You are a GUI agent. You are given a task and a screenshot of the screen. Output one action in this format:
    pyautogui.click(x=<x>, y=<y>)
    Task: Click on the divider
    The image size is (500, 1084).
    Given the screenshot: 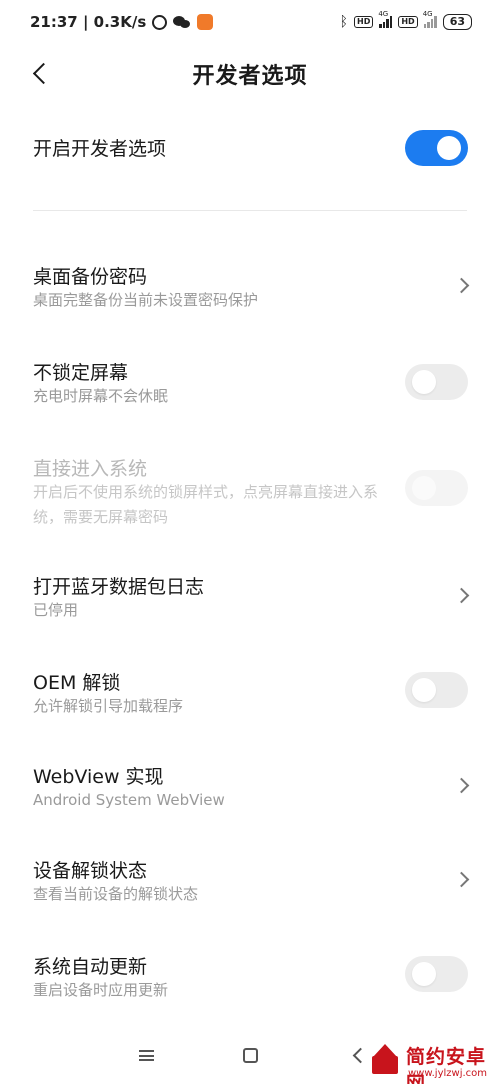 What is the action you would take?
    pyautogui.click(x=250, y=210)
    